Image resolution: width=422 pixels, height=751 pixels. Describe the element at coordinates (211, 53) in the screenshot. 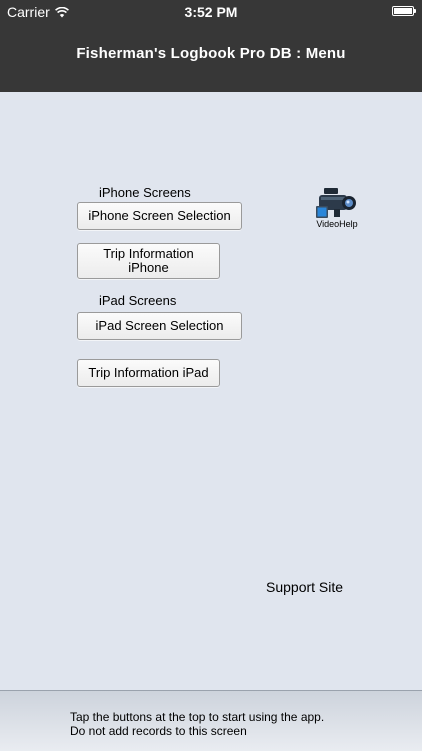

I see `page-title: Fisherman's Logbook Pro DB : Menu` at that location.